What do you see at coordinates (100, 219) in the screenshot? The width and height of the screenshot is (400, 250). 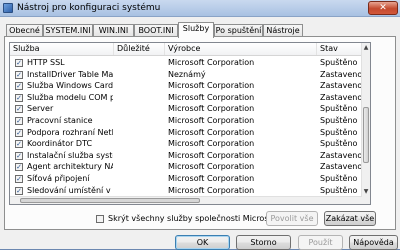 I see `hide-ms-services-checkbox` at bounding box center [100, 219].